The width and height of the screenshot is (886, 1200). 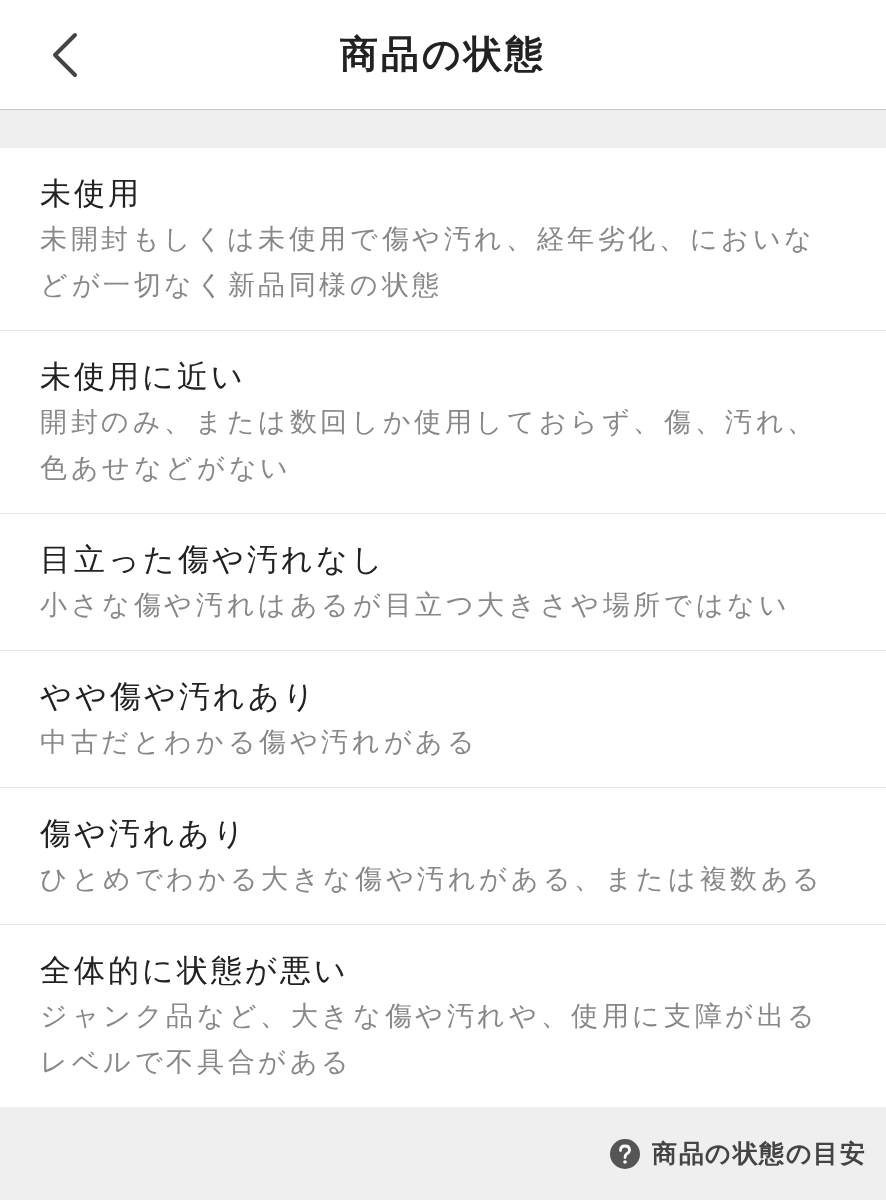 What do you see at coordinates (738, 1153) in the screenshot?
I see `help-link: 商品の状態の目安` at bounding box center [738, 1153].